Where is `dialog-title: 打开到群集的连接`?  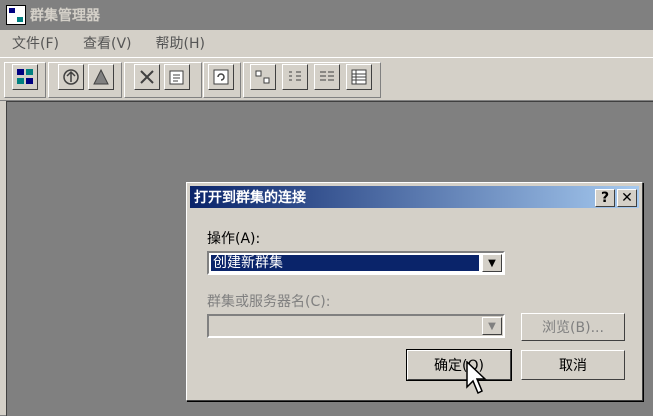
dialog-title: 打开到群集的连接 is located at coordinates (250, 198).